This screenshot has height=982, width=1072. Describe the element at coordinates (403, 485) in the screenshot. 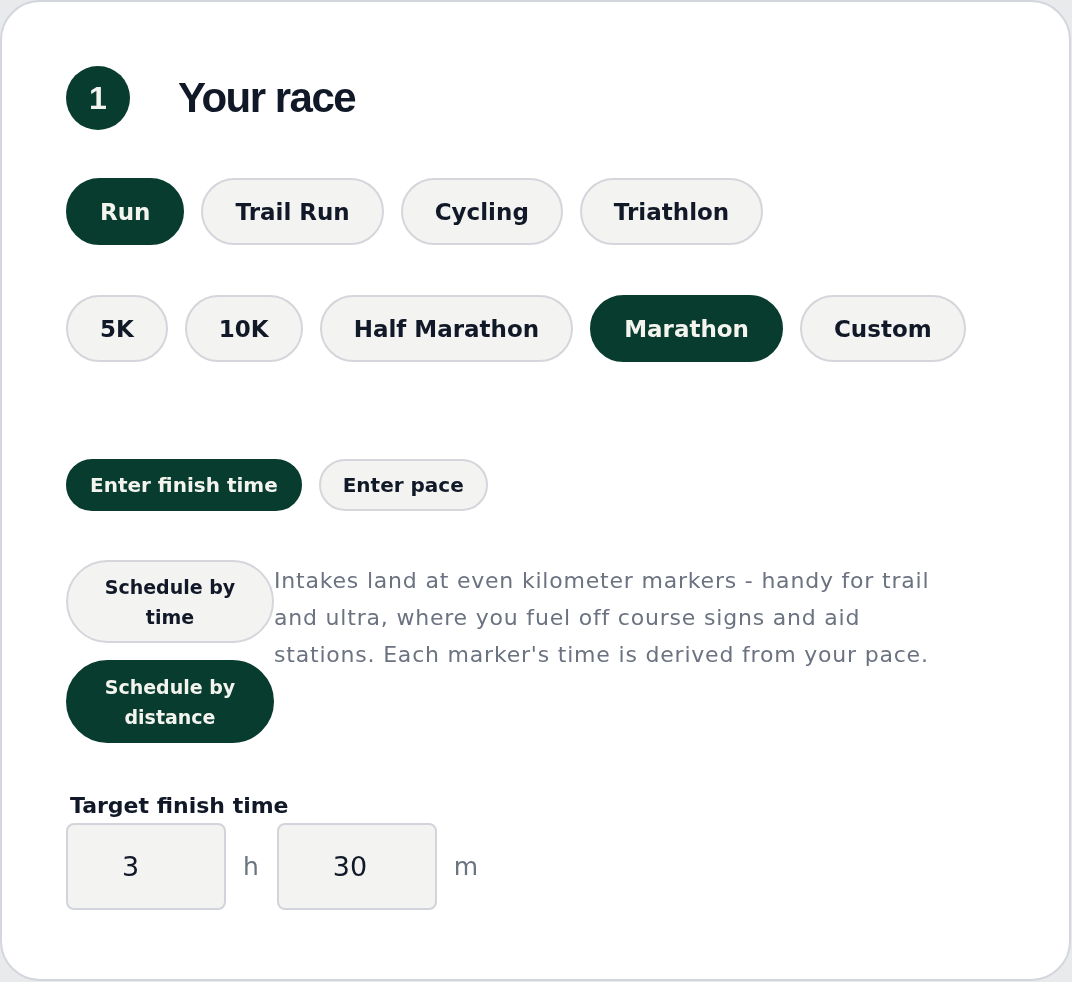

I see `input-mode-option: Enter pace` at that location.